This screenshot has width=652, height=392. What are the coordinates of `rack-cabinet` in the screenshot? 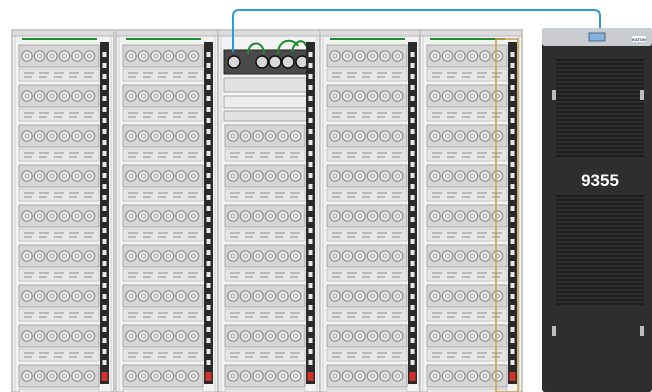 It's located at (63, 210).